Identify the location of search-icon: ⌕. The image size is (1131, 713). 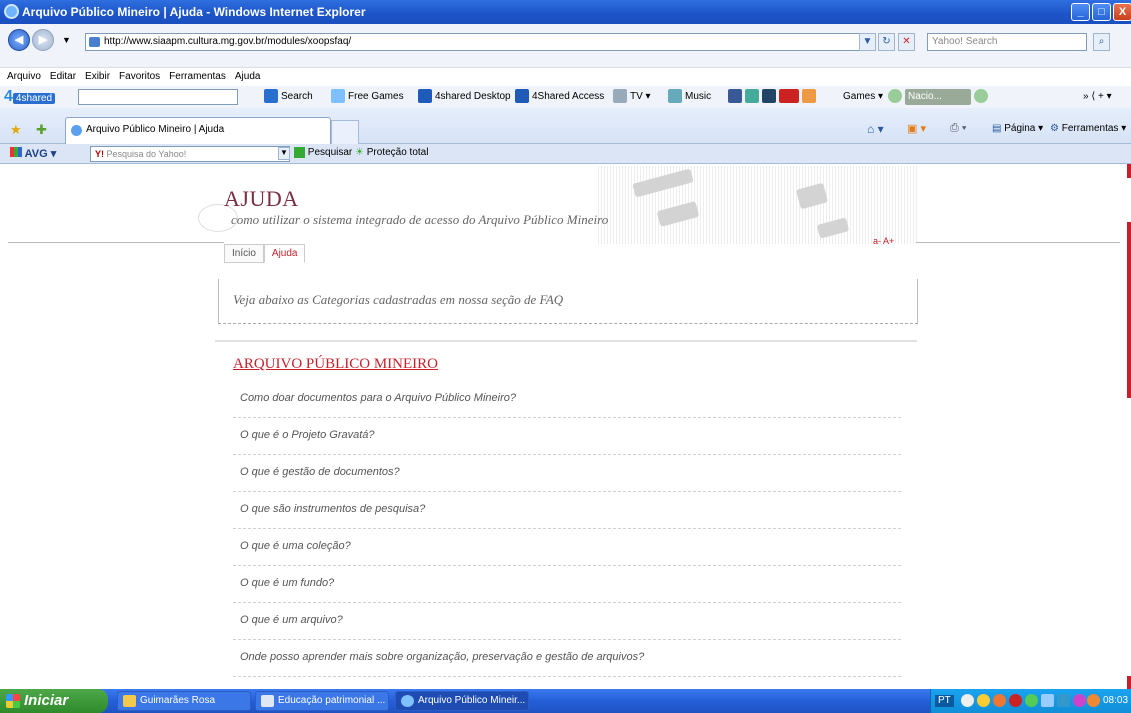
(1101, 42).